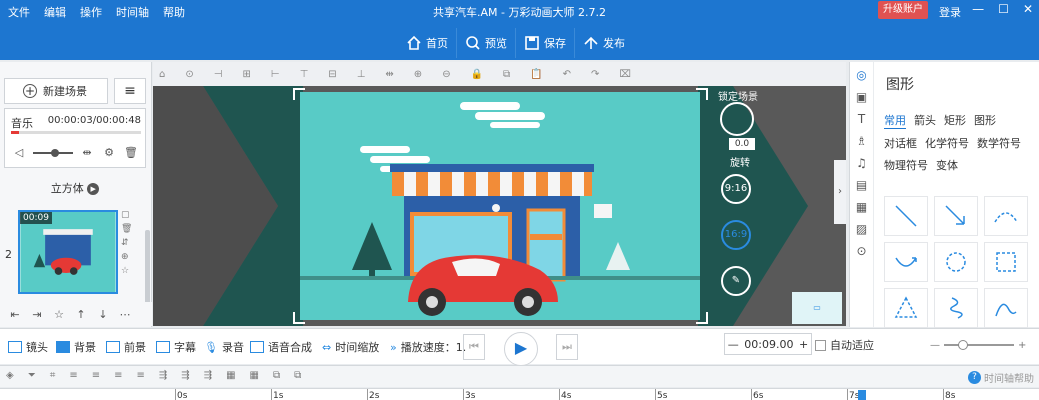  Describe the element at coordinates (281, 347) in the screenshot. I see `tts-button: 语音合成` at that location.